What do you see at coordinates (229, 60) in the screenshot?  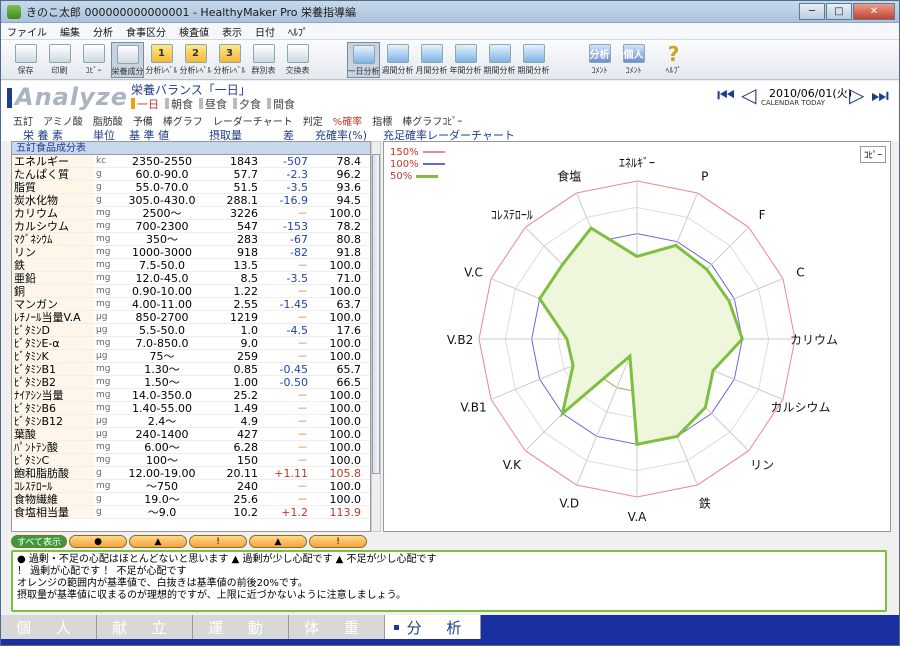 I see `toolbar-button: 3 分析ﾚﾍﾞﾙ` at bounding box center [229, 60].